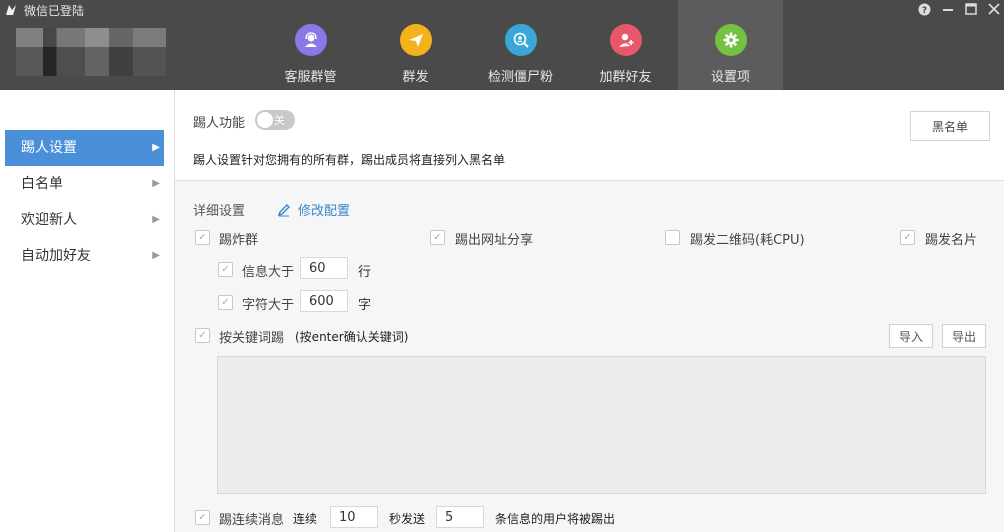  What do you see at coordinates (202, 237) in the screenshot?
I see `flood-checkbox` at bounding box center [202, 237].